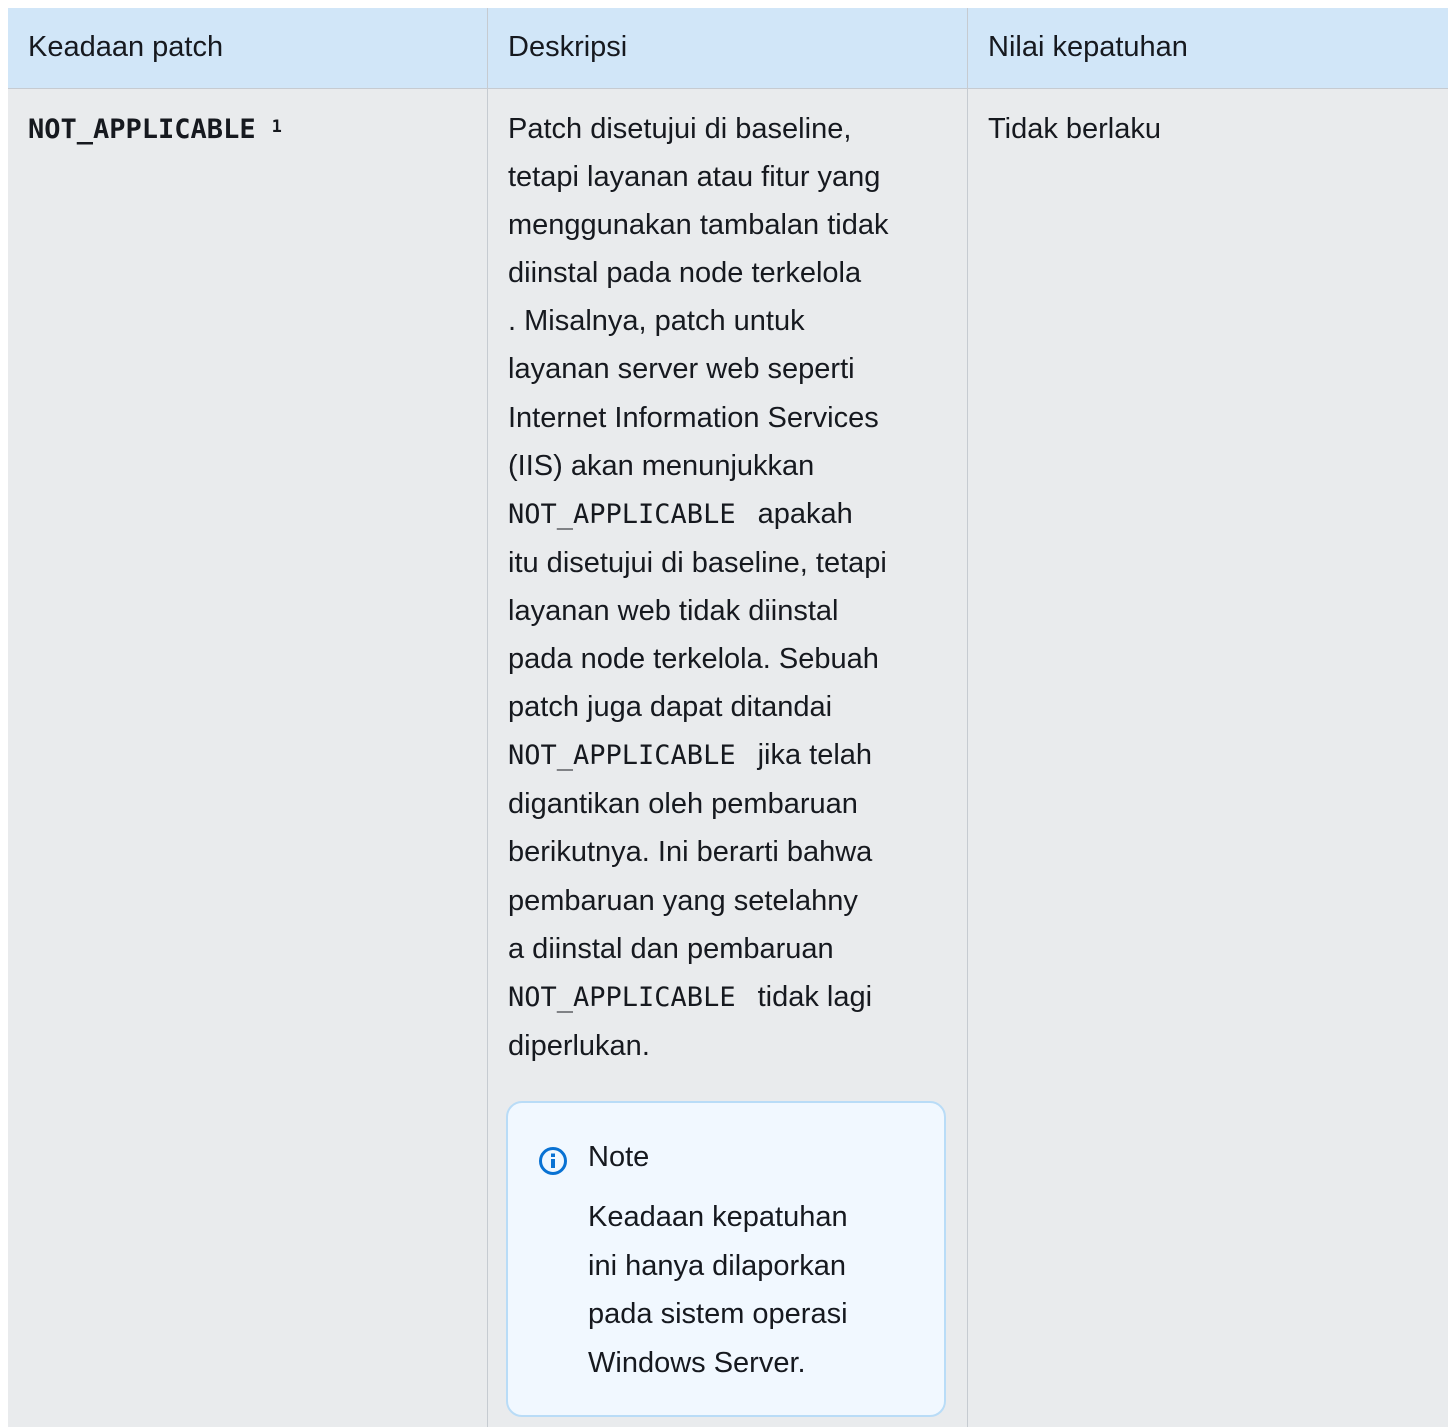 The height and width of the screenshot is (1427, 1448). I want to click on note-body-line: pada sistem operasi, so click(718, 1314).